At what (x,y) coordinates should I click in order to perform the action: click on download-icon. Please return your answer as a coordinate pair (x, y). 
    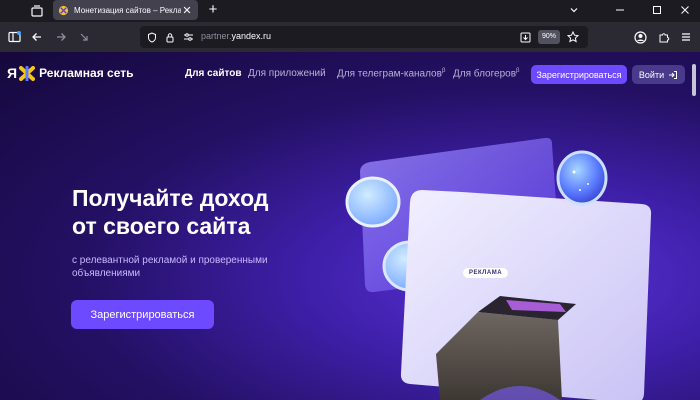
    Looking at the image, I should click on (525, 37).